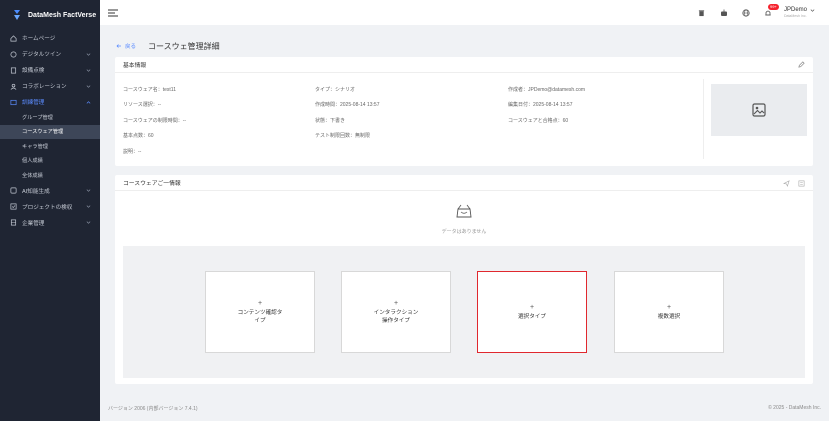 The width and height of the screenshot is (829, 421). I want to click on sidebar-subitem-personal-score: 個人成績, so click(50, 161).